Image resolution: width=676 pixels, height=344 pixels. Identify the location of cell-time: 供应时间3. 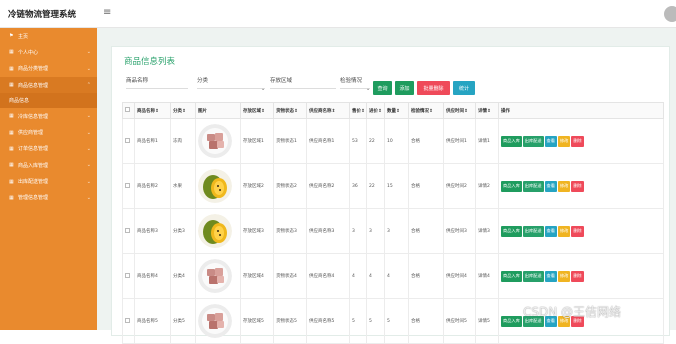
(459, 231).